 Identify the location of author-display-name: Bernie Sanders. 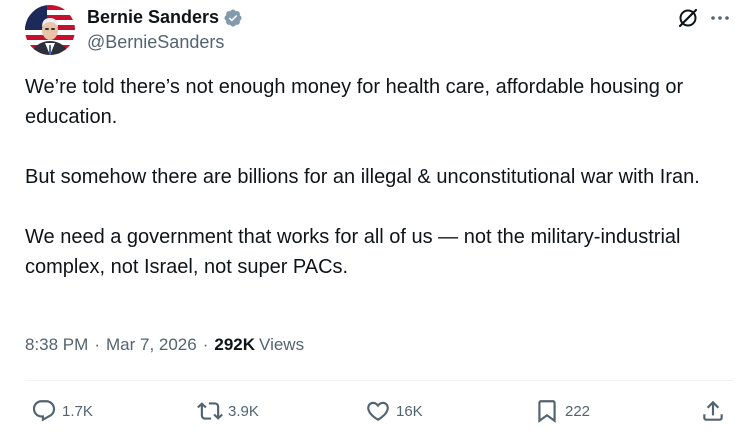
(153, 17).